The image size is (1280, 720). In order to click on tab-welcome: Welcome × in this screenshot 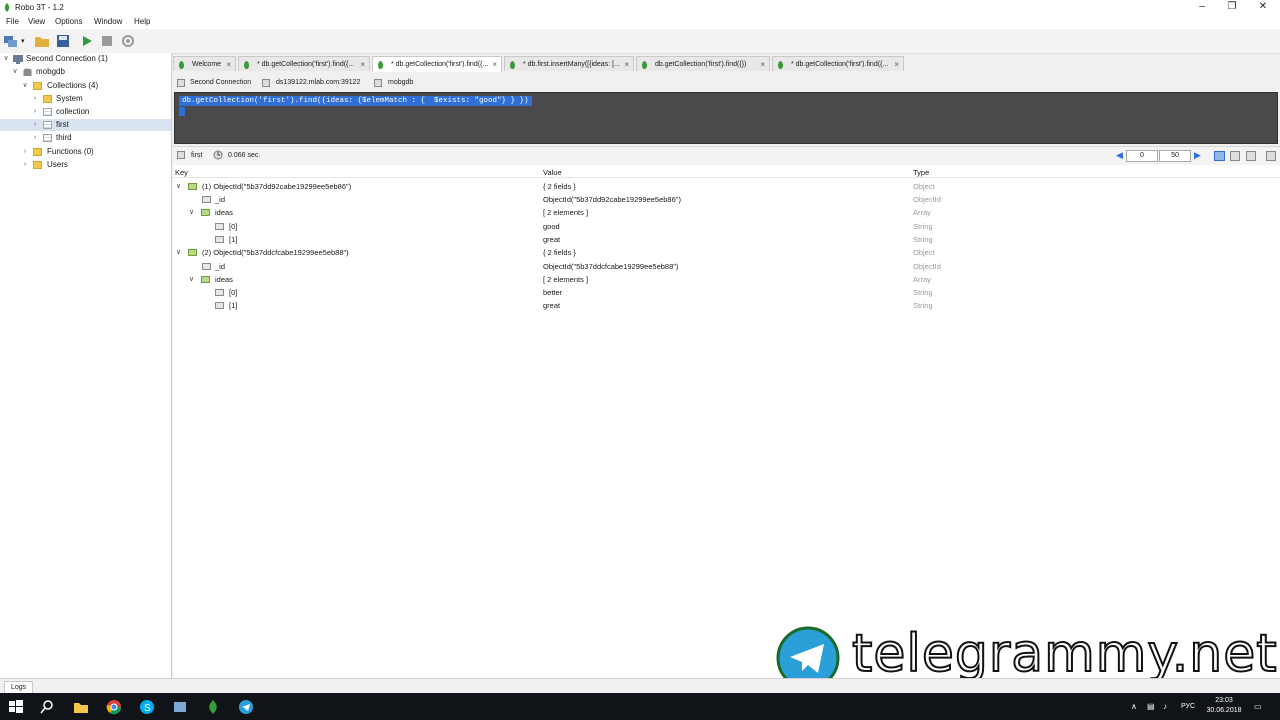, I will do `click(204, 63)`.